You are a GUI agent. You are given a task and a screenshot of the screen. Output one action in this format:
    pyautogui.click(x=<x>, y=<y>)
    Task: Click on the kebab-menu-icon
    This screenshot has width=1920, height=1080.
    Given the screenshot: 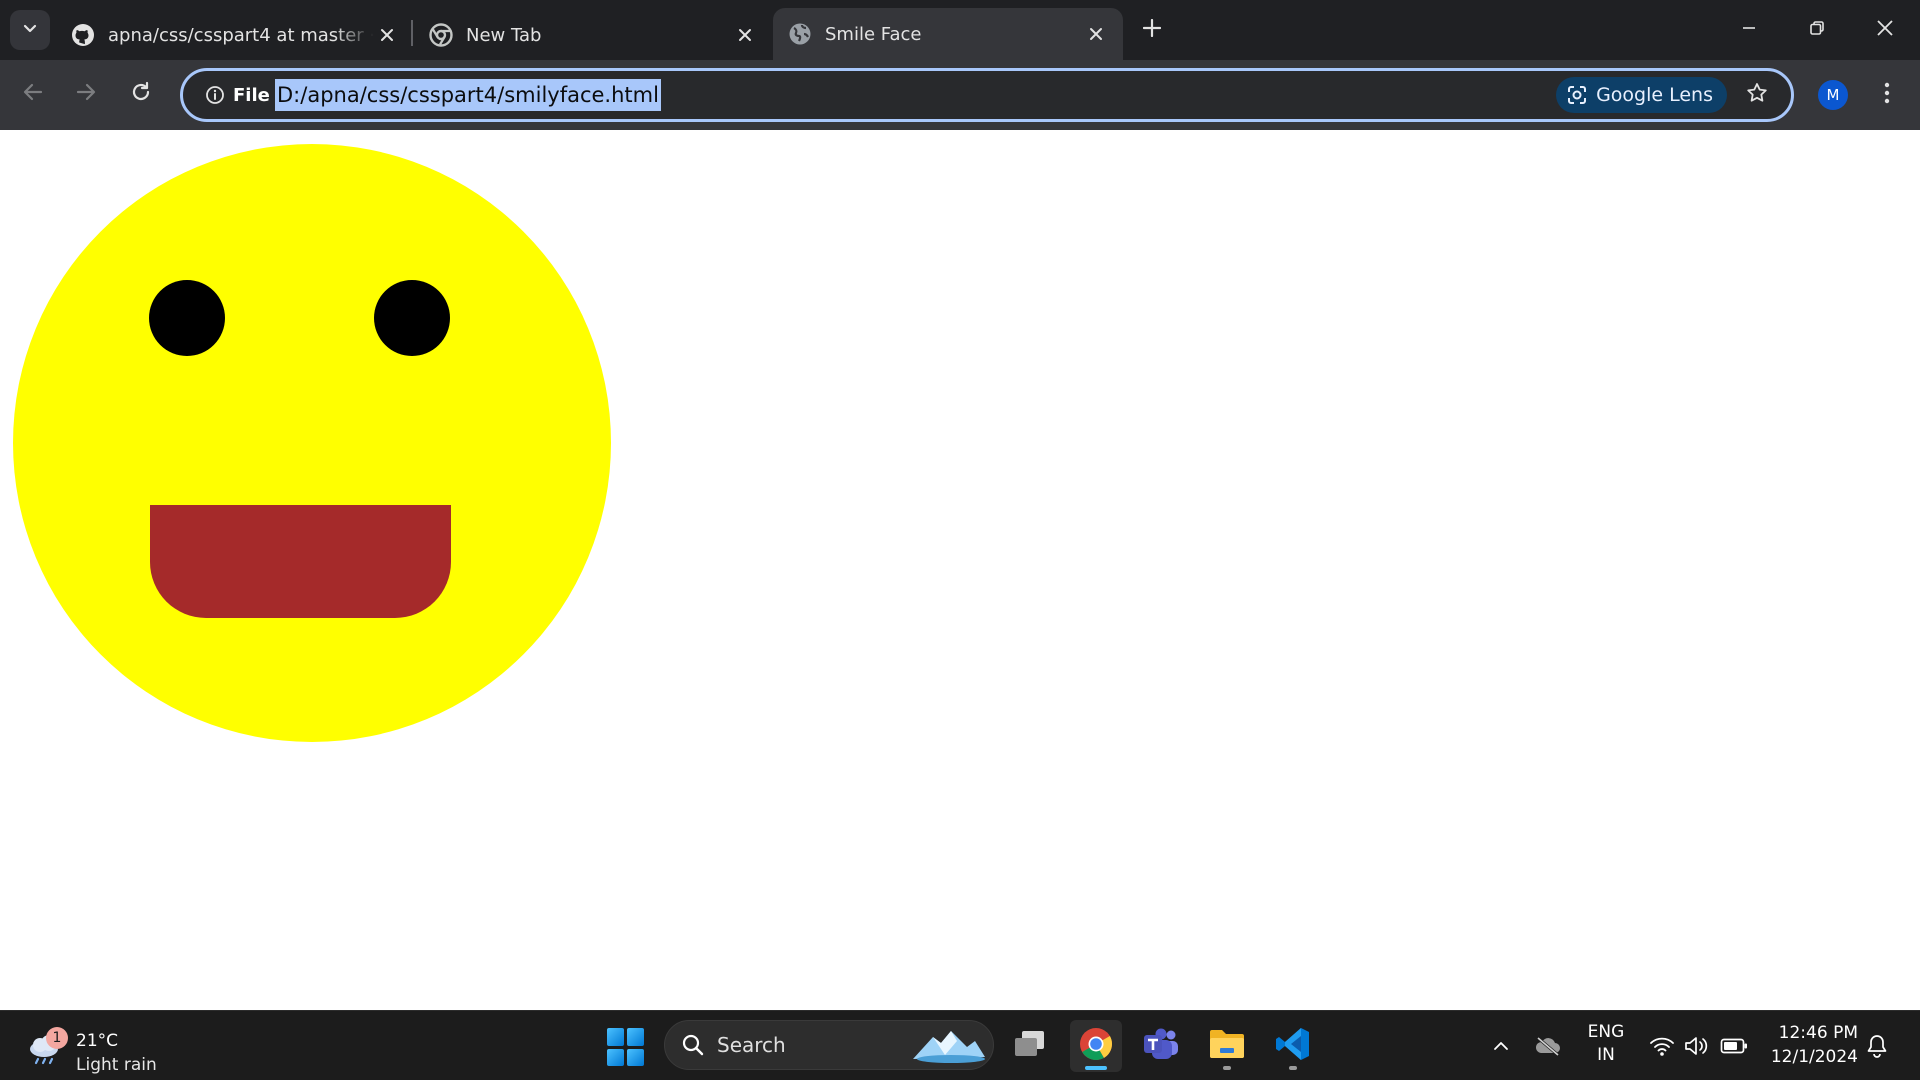 What is the action you would take?
    pyautogui.click(x=1887, y=95)
    